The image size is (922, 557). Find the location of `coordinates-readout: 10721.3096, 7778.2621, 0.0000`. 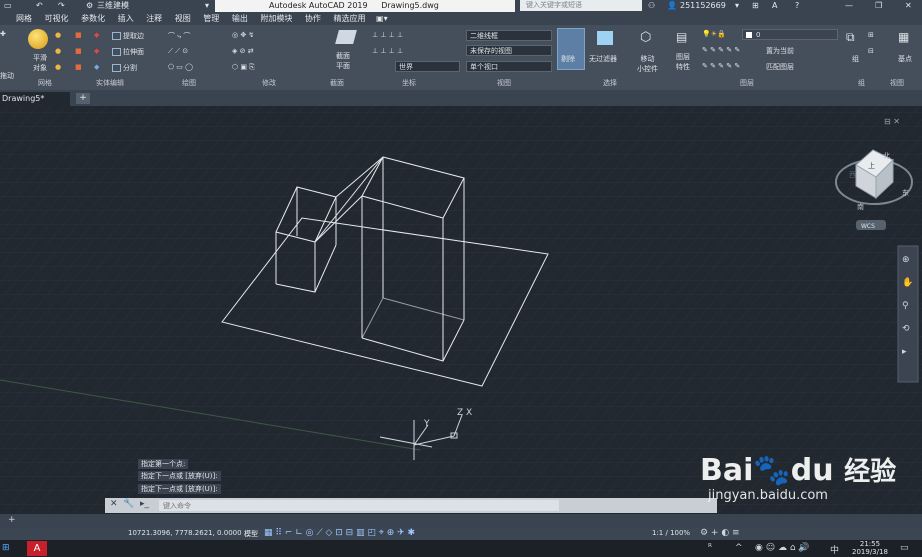

coordinates-readout: 10721.3096, 7778.2621, 0.0000 is located at coordinates (185, 533).